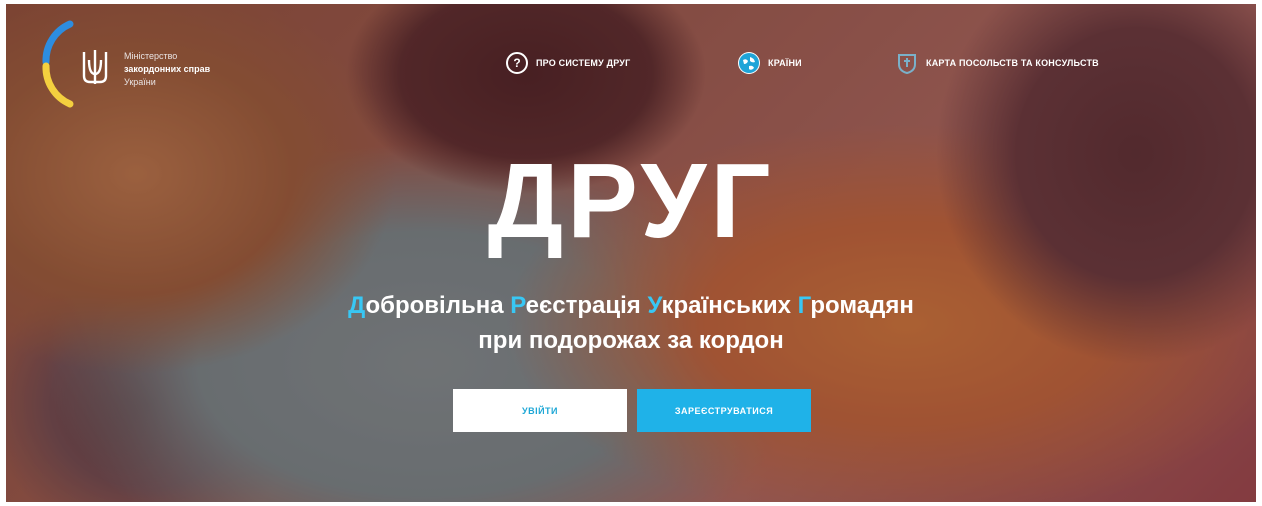 Image resolution: width=1262 pixels, height=506 pixels. What do you see at coordinates (724, 410) in the screenshot?
I see `register-button: ЗАРЕЄСТРУВАТИСЯ` at bounding box center [724, 410].